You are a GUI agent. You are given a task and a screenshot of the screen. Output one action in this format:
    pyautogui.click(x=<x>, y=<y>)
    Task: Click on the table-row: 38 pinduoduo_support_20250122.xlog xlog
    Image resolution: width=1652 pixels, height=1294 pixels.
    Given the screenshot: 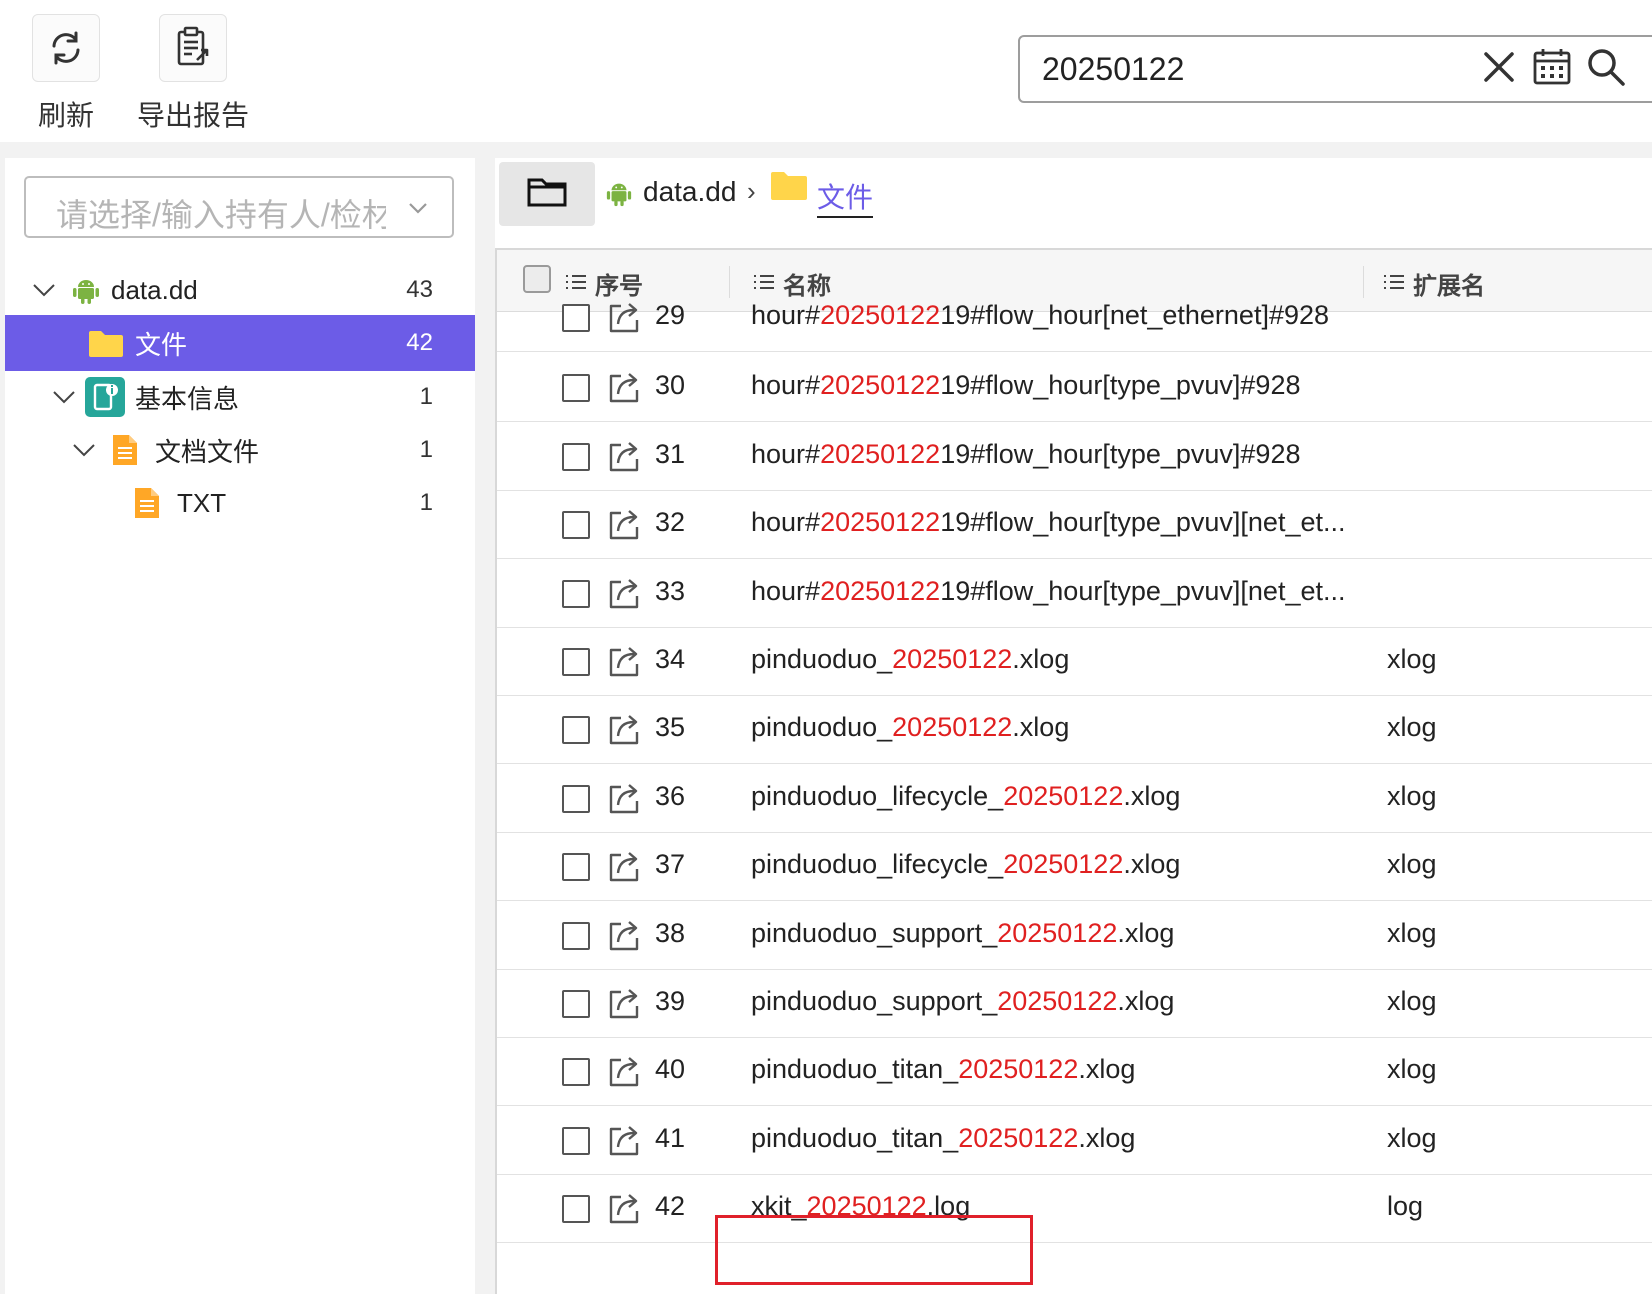 What is the action you would take?
    pyautogui.click(x=1074, y=936)
    